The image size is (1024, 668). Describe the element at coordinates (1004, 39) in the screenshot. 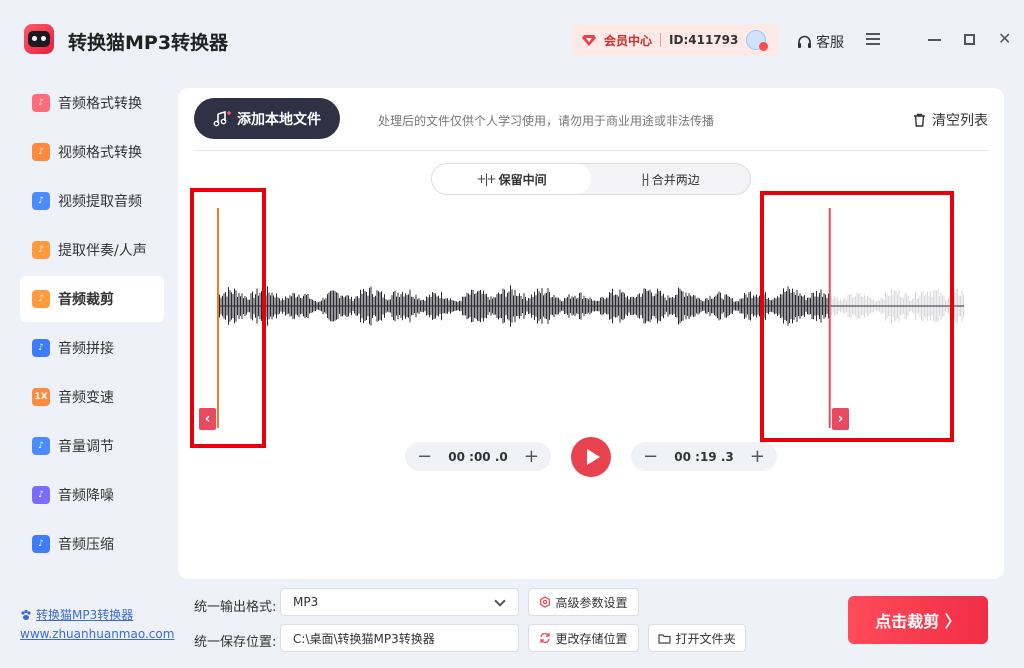

I see `close-button: ✕` at that location.